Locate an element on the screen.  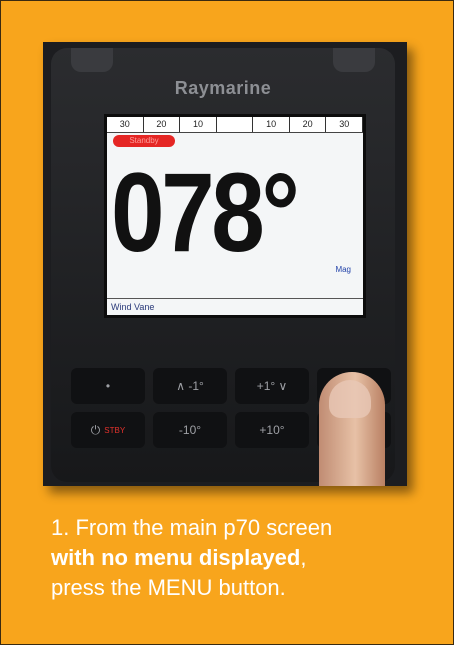
plus-10-button: +10° is located at coordinates (272, 430).